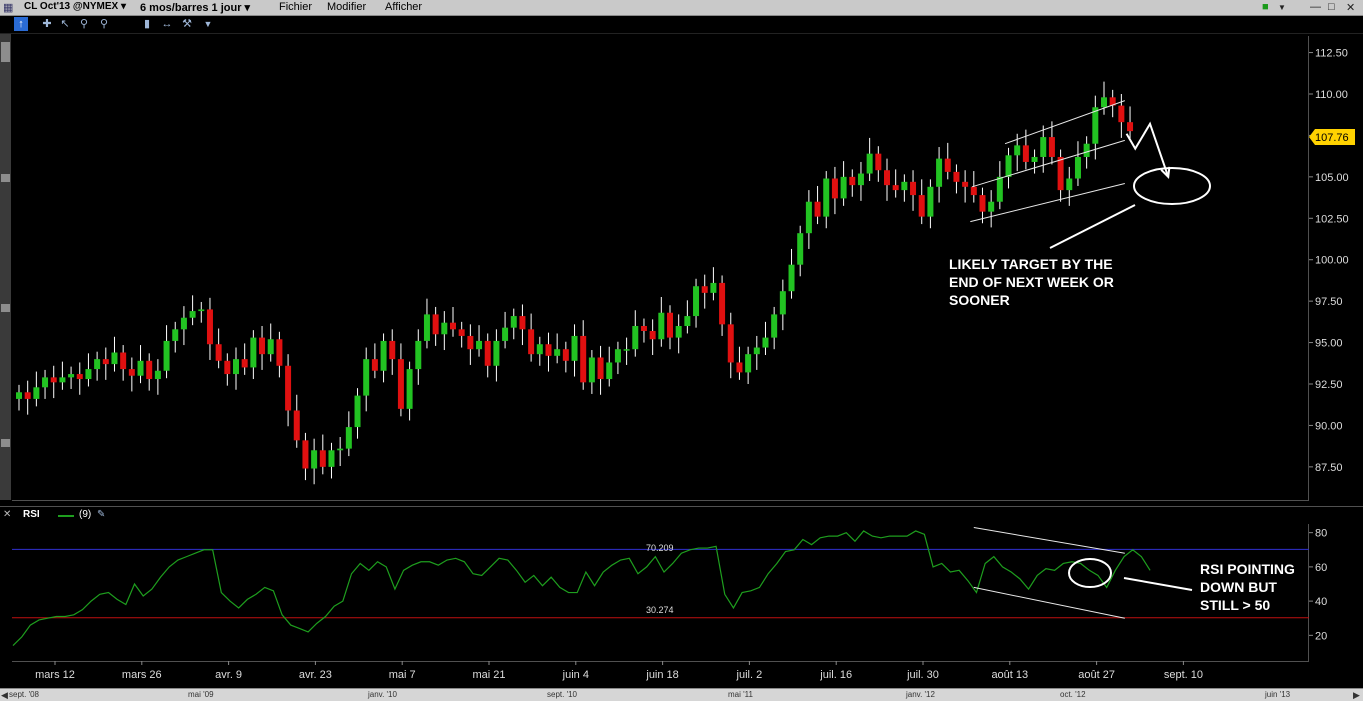 Image resolution: width=1363 pixels, height=701 pixels. I want to click on rsi-legend-swatch, so click(66, 516).